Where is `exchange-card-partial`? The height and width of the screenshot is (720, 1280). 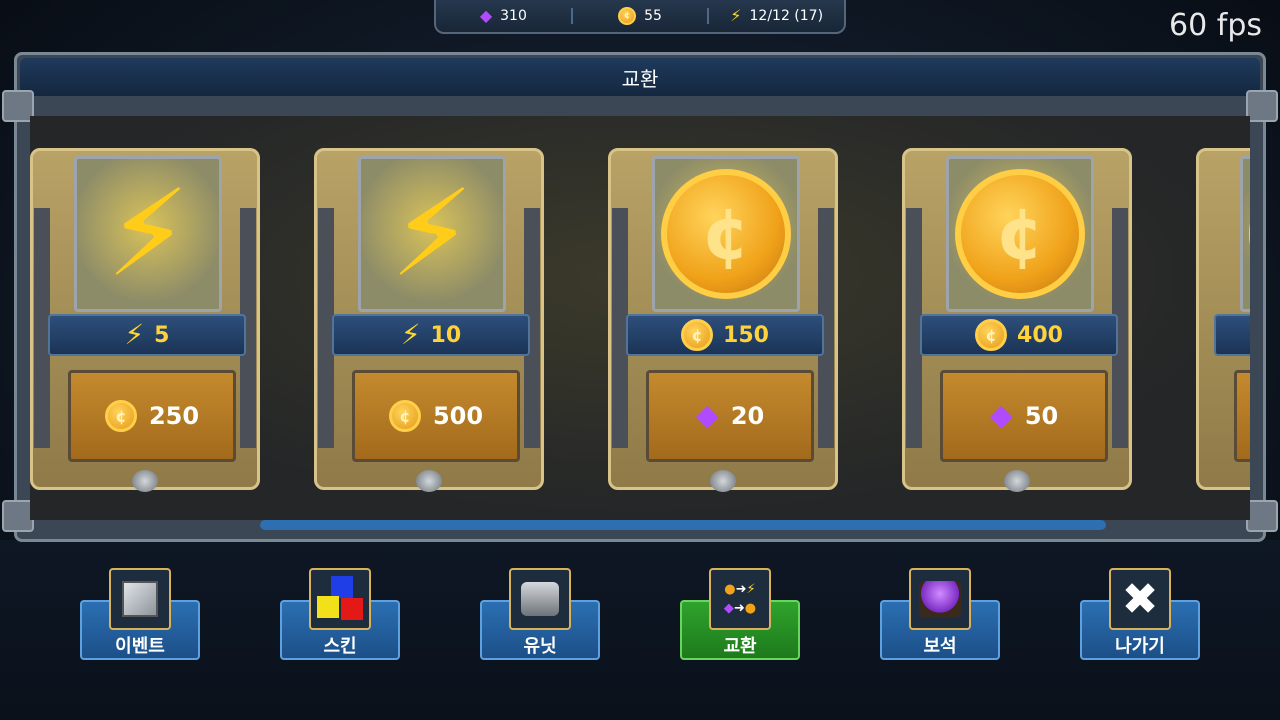
exchange-card-partial is located at coordinates (1223, 319).